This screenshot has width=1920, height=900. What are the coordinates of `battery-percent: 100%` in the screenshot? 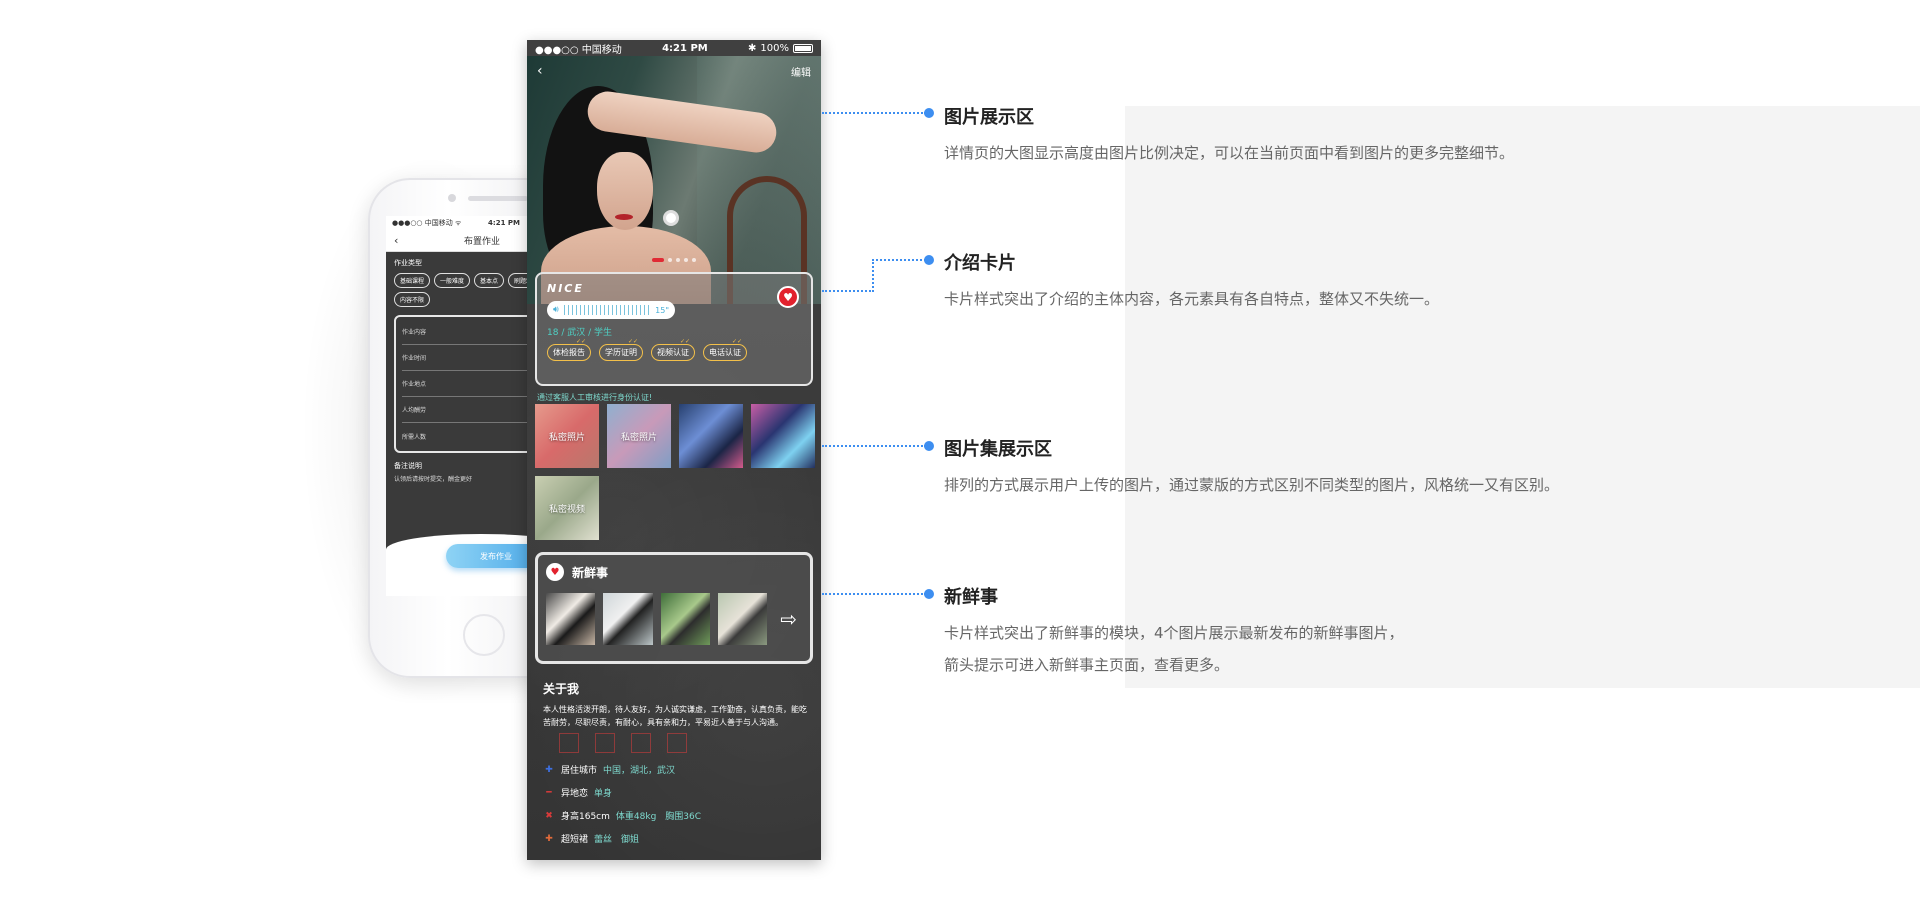 It's located at (774, 48).